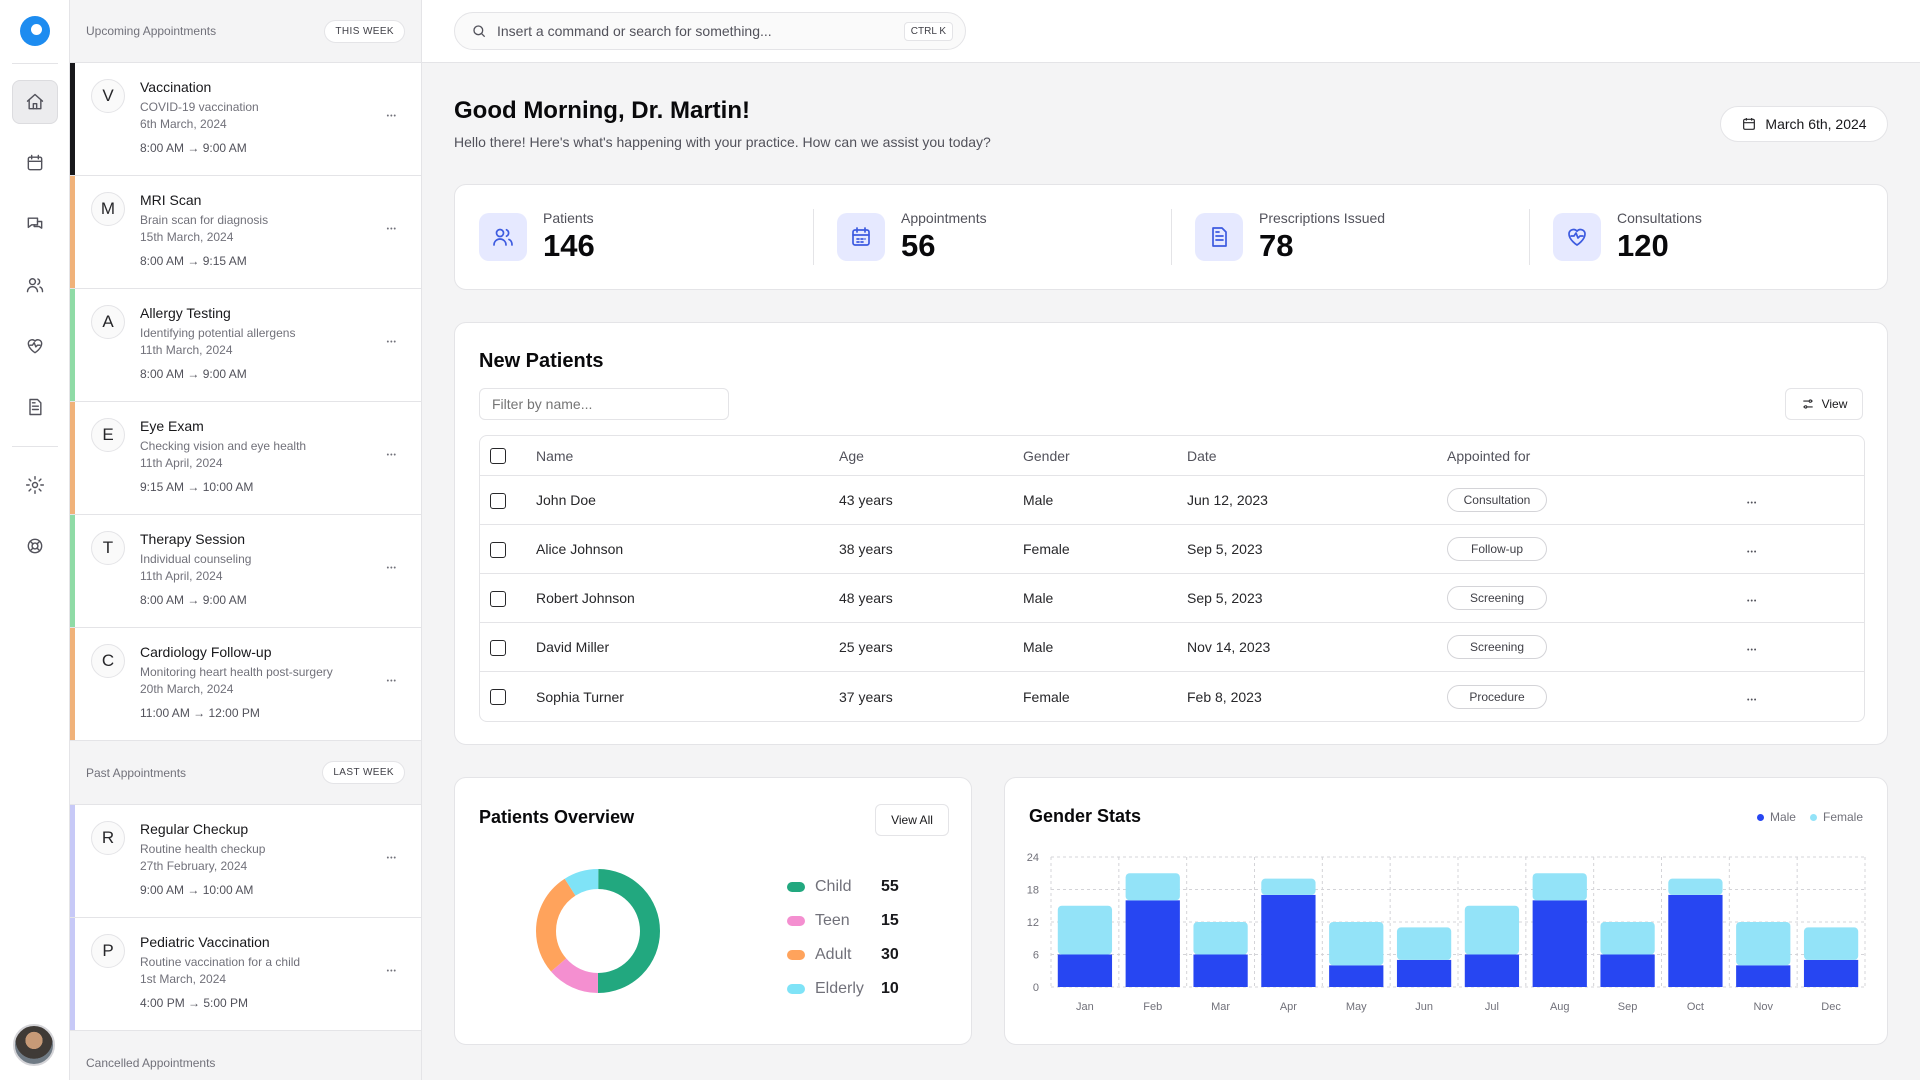  What do you see at coordinates (35, 224) in the screenshot?
I see `nav-messages` at bounding box center [35, 224].